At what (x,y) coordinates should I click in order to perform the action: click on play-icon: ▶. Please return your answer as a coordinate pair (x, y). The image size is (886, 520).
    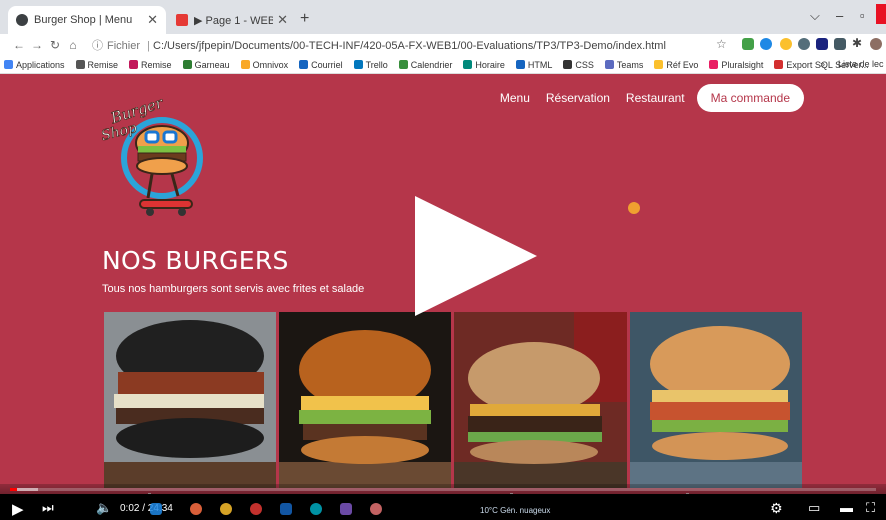
    Looking at the image, I should click on (18, 509).